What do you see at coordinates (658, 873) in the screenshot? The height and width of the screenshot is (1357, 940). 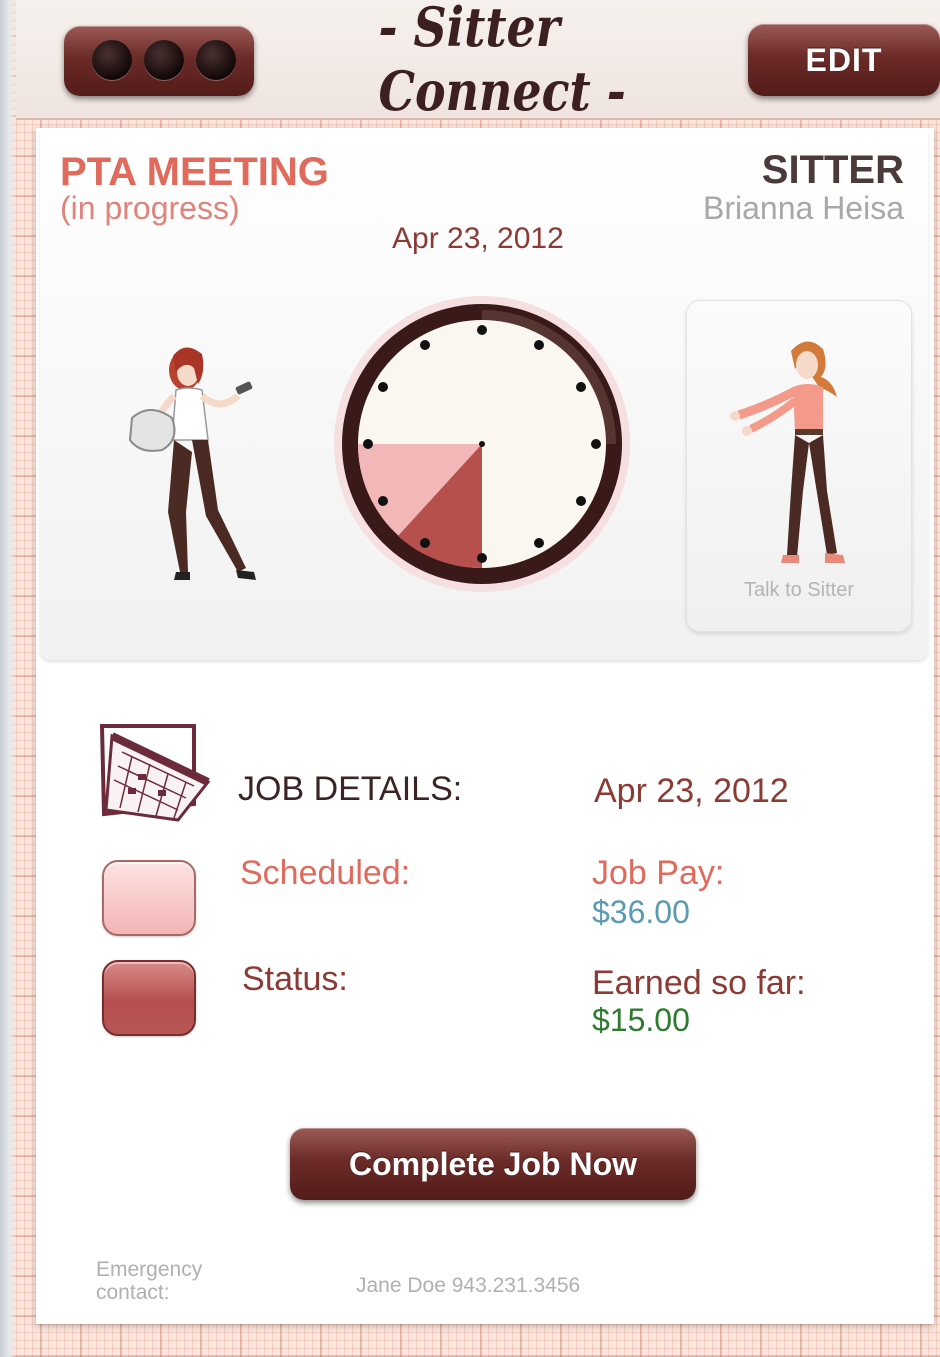 I see `job-pay-label: Job Pay:` at bounding box center [658, 873].